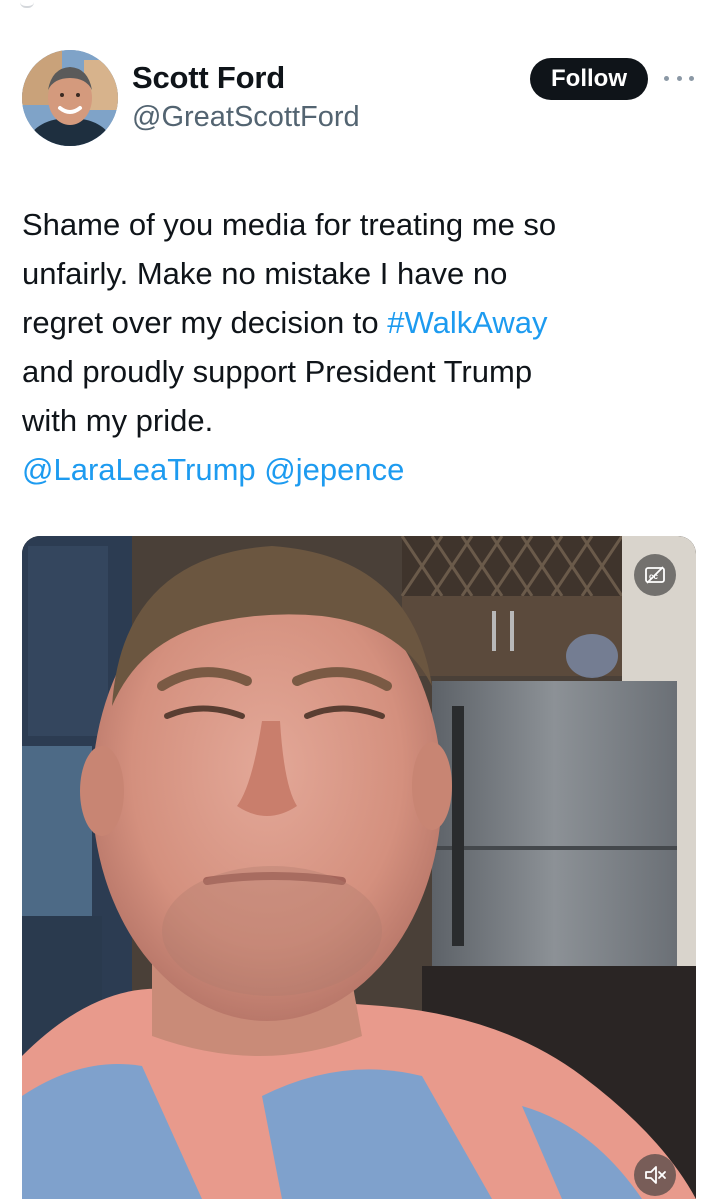 The height and width of the screenshot is (1199, 701). What do you see at coordinates (289, 224) in the screenshot?
I see `tweet-text-segment: Shame of you media for treating me so` at bounding box center [289, 224].